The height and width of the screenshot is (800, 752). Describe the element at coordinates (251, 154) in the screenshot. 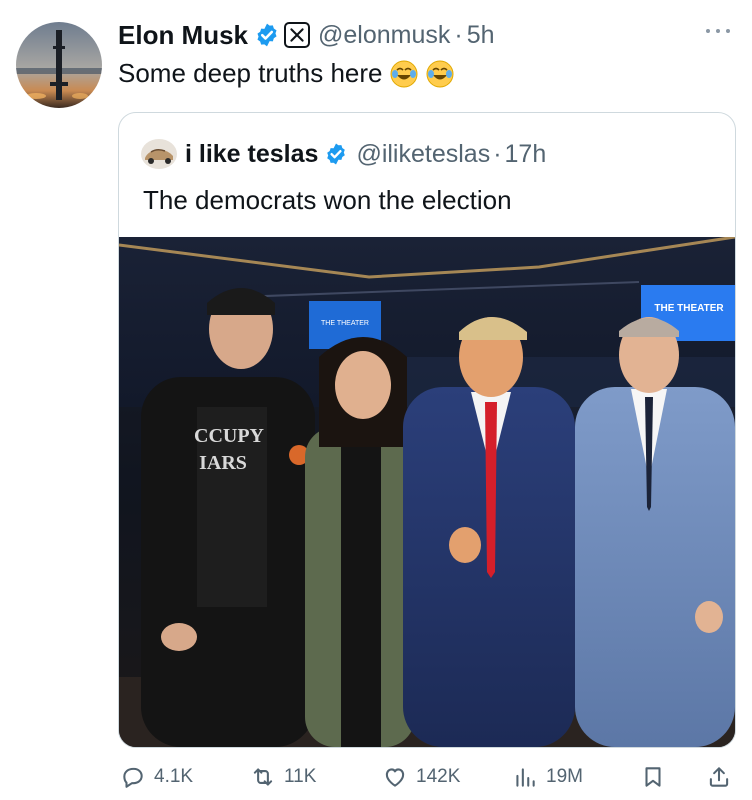

I see `quoted-author-display-name: i like teslas` at that location.